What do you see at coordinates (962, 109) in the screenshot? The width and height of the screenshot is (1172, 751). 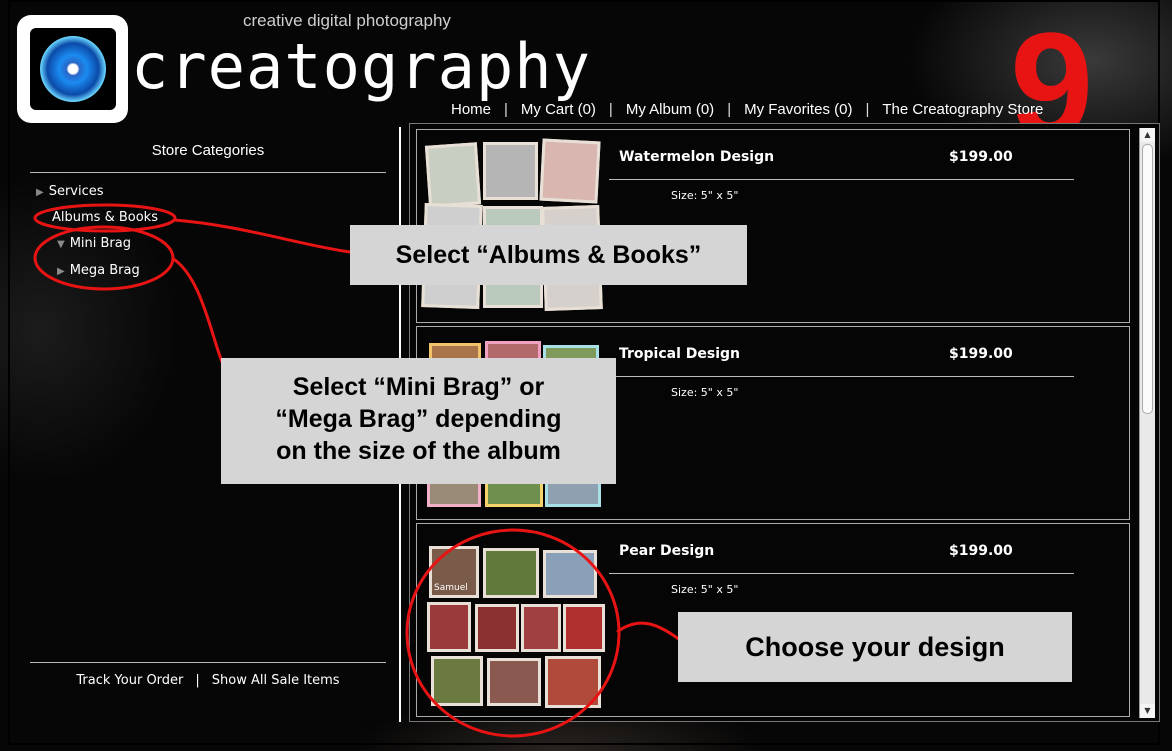 I see `nav-store: The Creatography Store` at bounding box center [962, 109].